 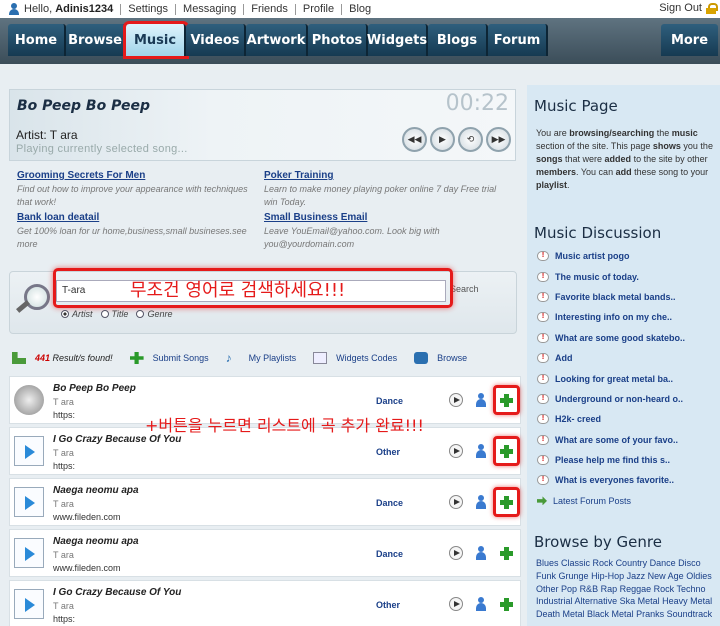 I want to click on discussion-item: ! Music artist pogo, so click(x=628, y=256).